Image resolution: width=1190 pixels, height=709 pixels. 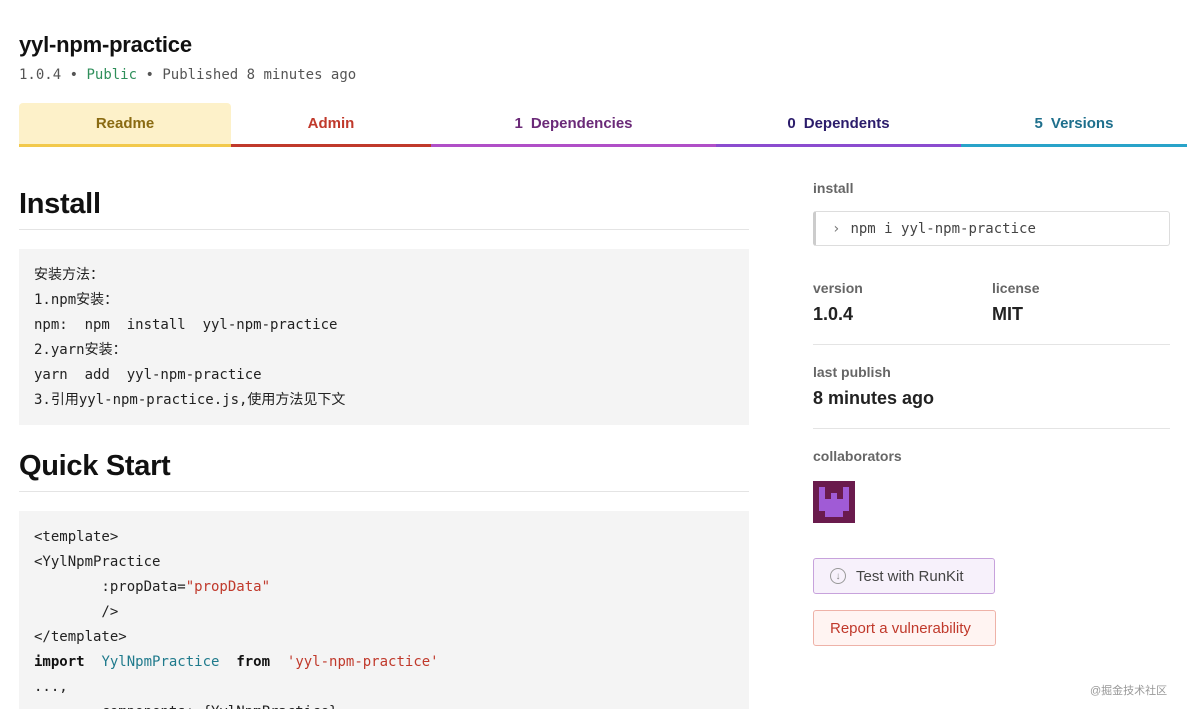 I want to click on install-command: npm i yyl-npm-practice, so click(x=943, y=228).